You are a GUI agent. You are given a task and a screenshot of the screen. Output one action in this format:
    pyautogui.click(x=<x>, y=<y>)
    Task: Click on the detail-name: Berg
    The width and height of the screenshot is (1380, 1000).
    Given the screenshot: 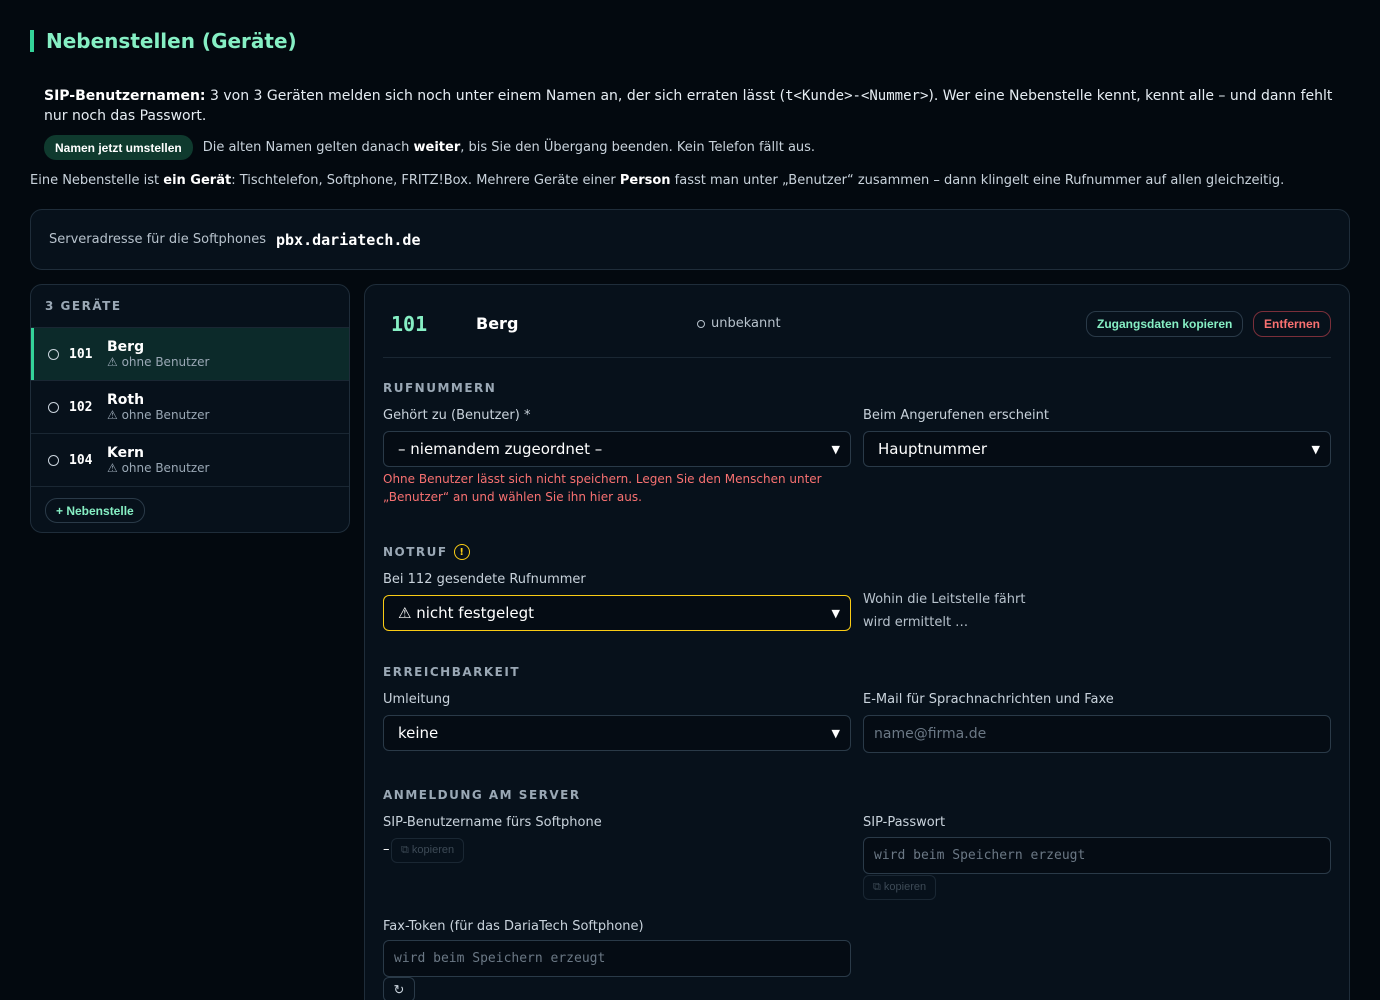 What is the action you would take?
    pyautogui.click(x=497, y=323)
    